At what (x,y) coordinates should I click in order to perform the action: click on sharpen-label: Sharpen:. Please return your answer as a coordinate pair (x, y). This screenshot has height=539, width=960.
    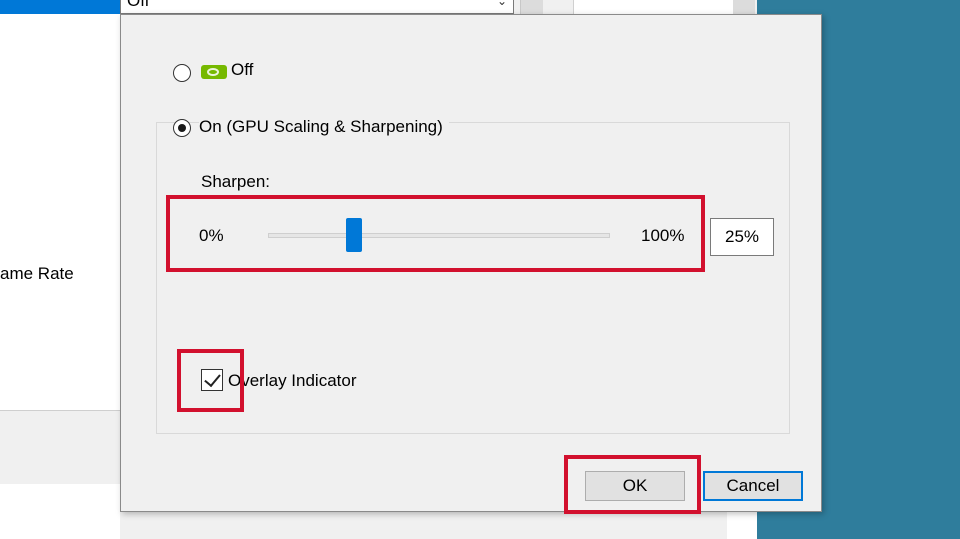
    Looking at the image, I should click on (235, 181).